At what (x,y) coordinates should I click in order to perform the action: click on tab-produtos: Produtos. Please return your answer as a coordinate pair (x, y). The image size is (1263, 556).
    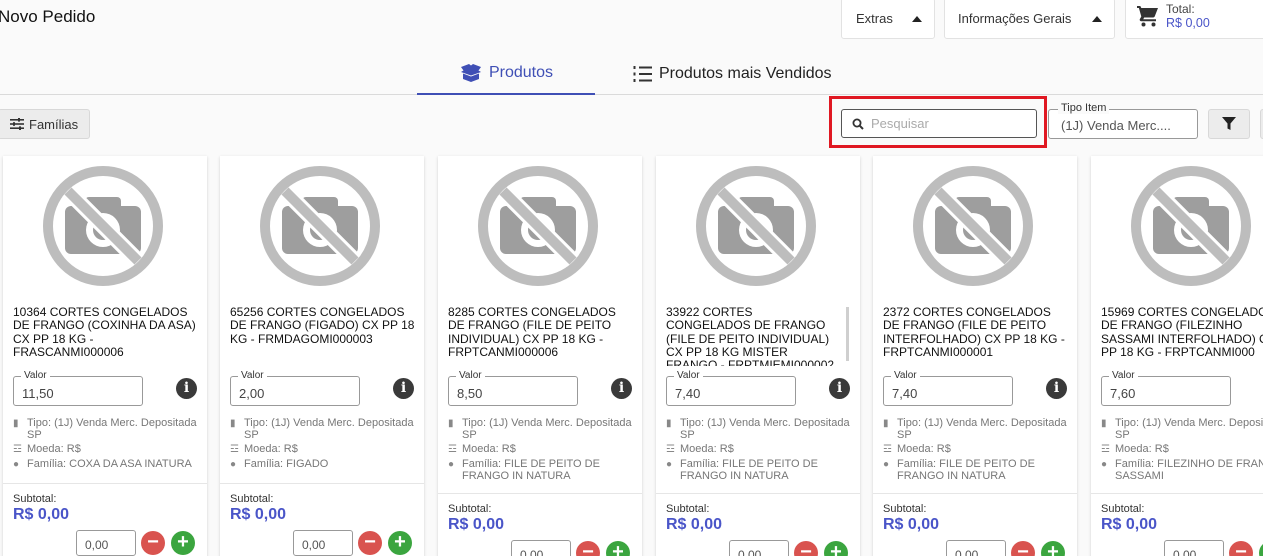
    Looking at the image, I should click on (506, 73).